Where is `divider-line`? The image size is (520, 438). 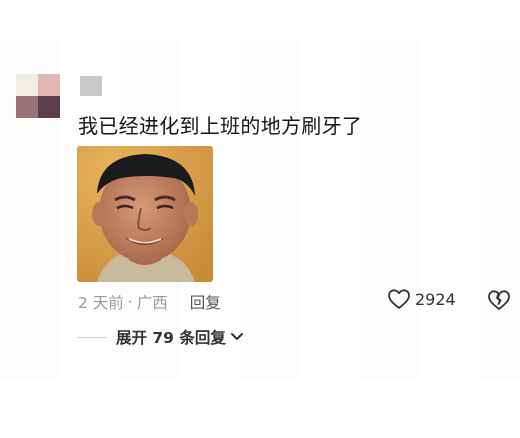 divider-line is located at coordinates (92, 337).